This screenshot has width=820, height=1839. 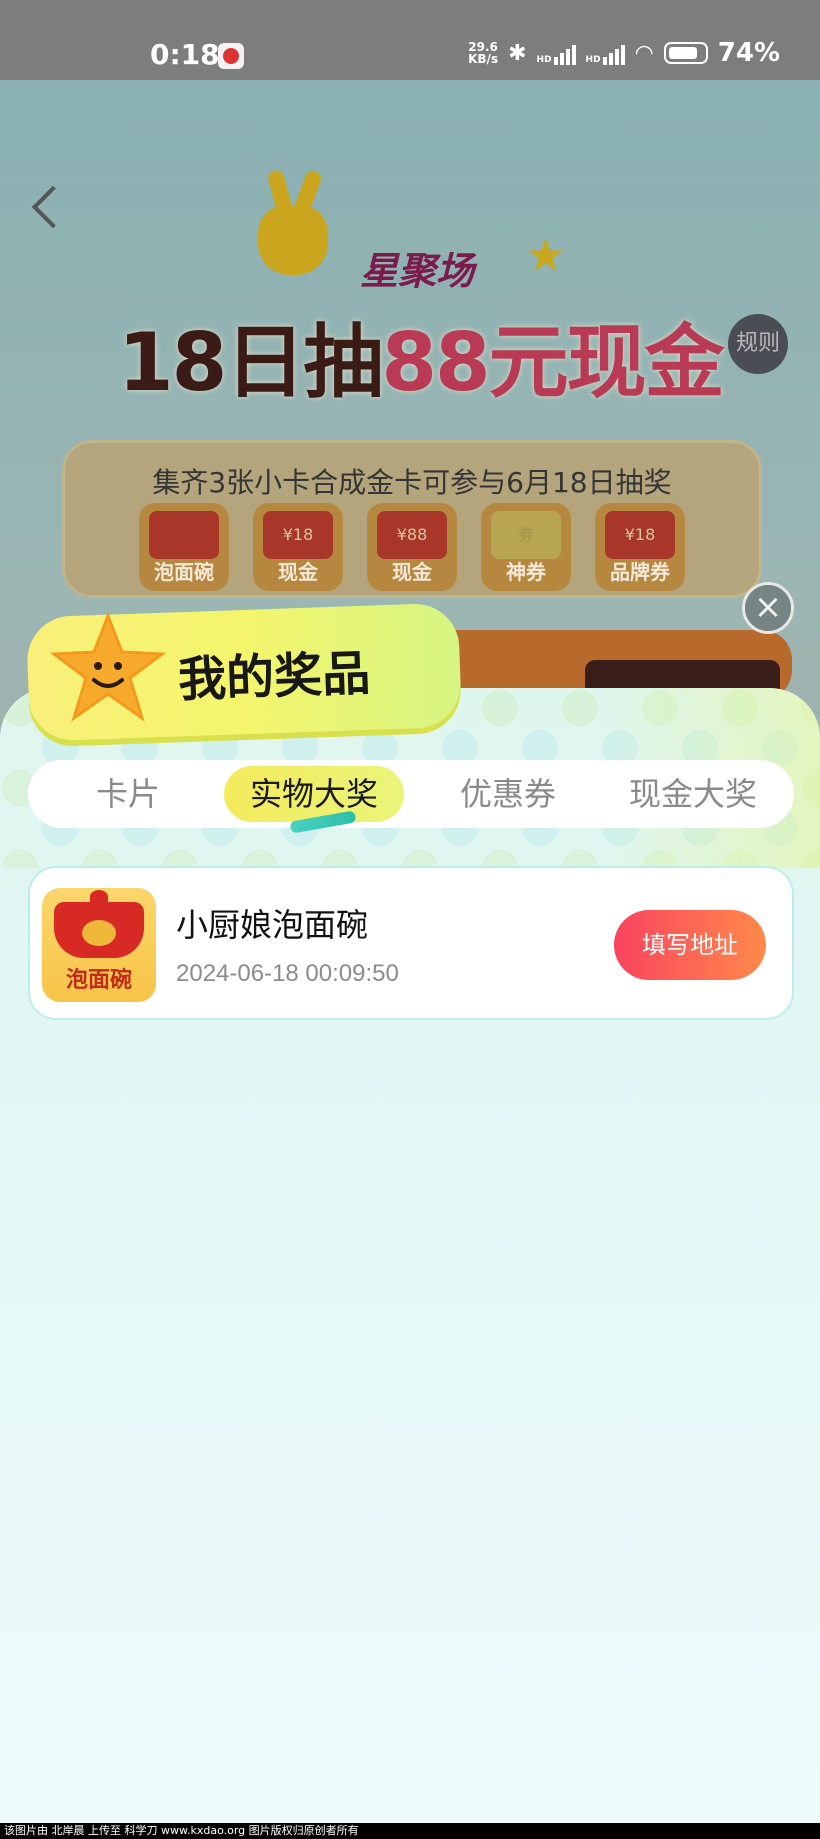 What do you see at coordinates (644, 53) in the screenshot?
I see `wifi-icon: ◠` at bounding box center [644, 53].